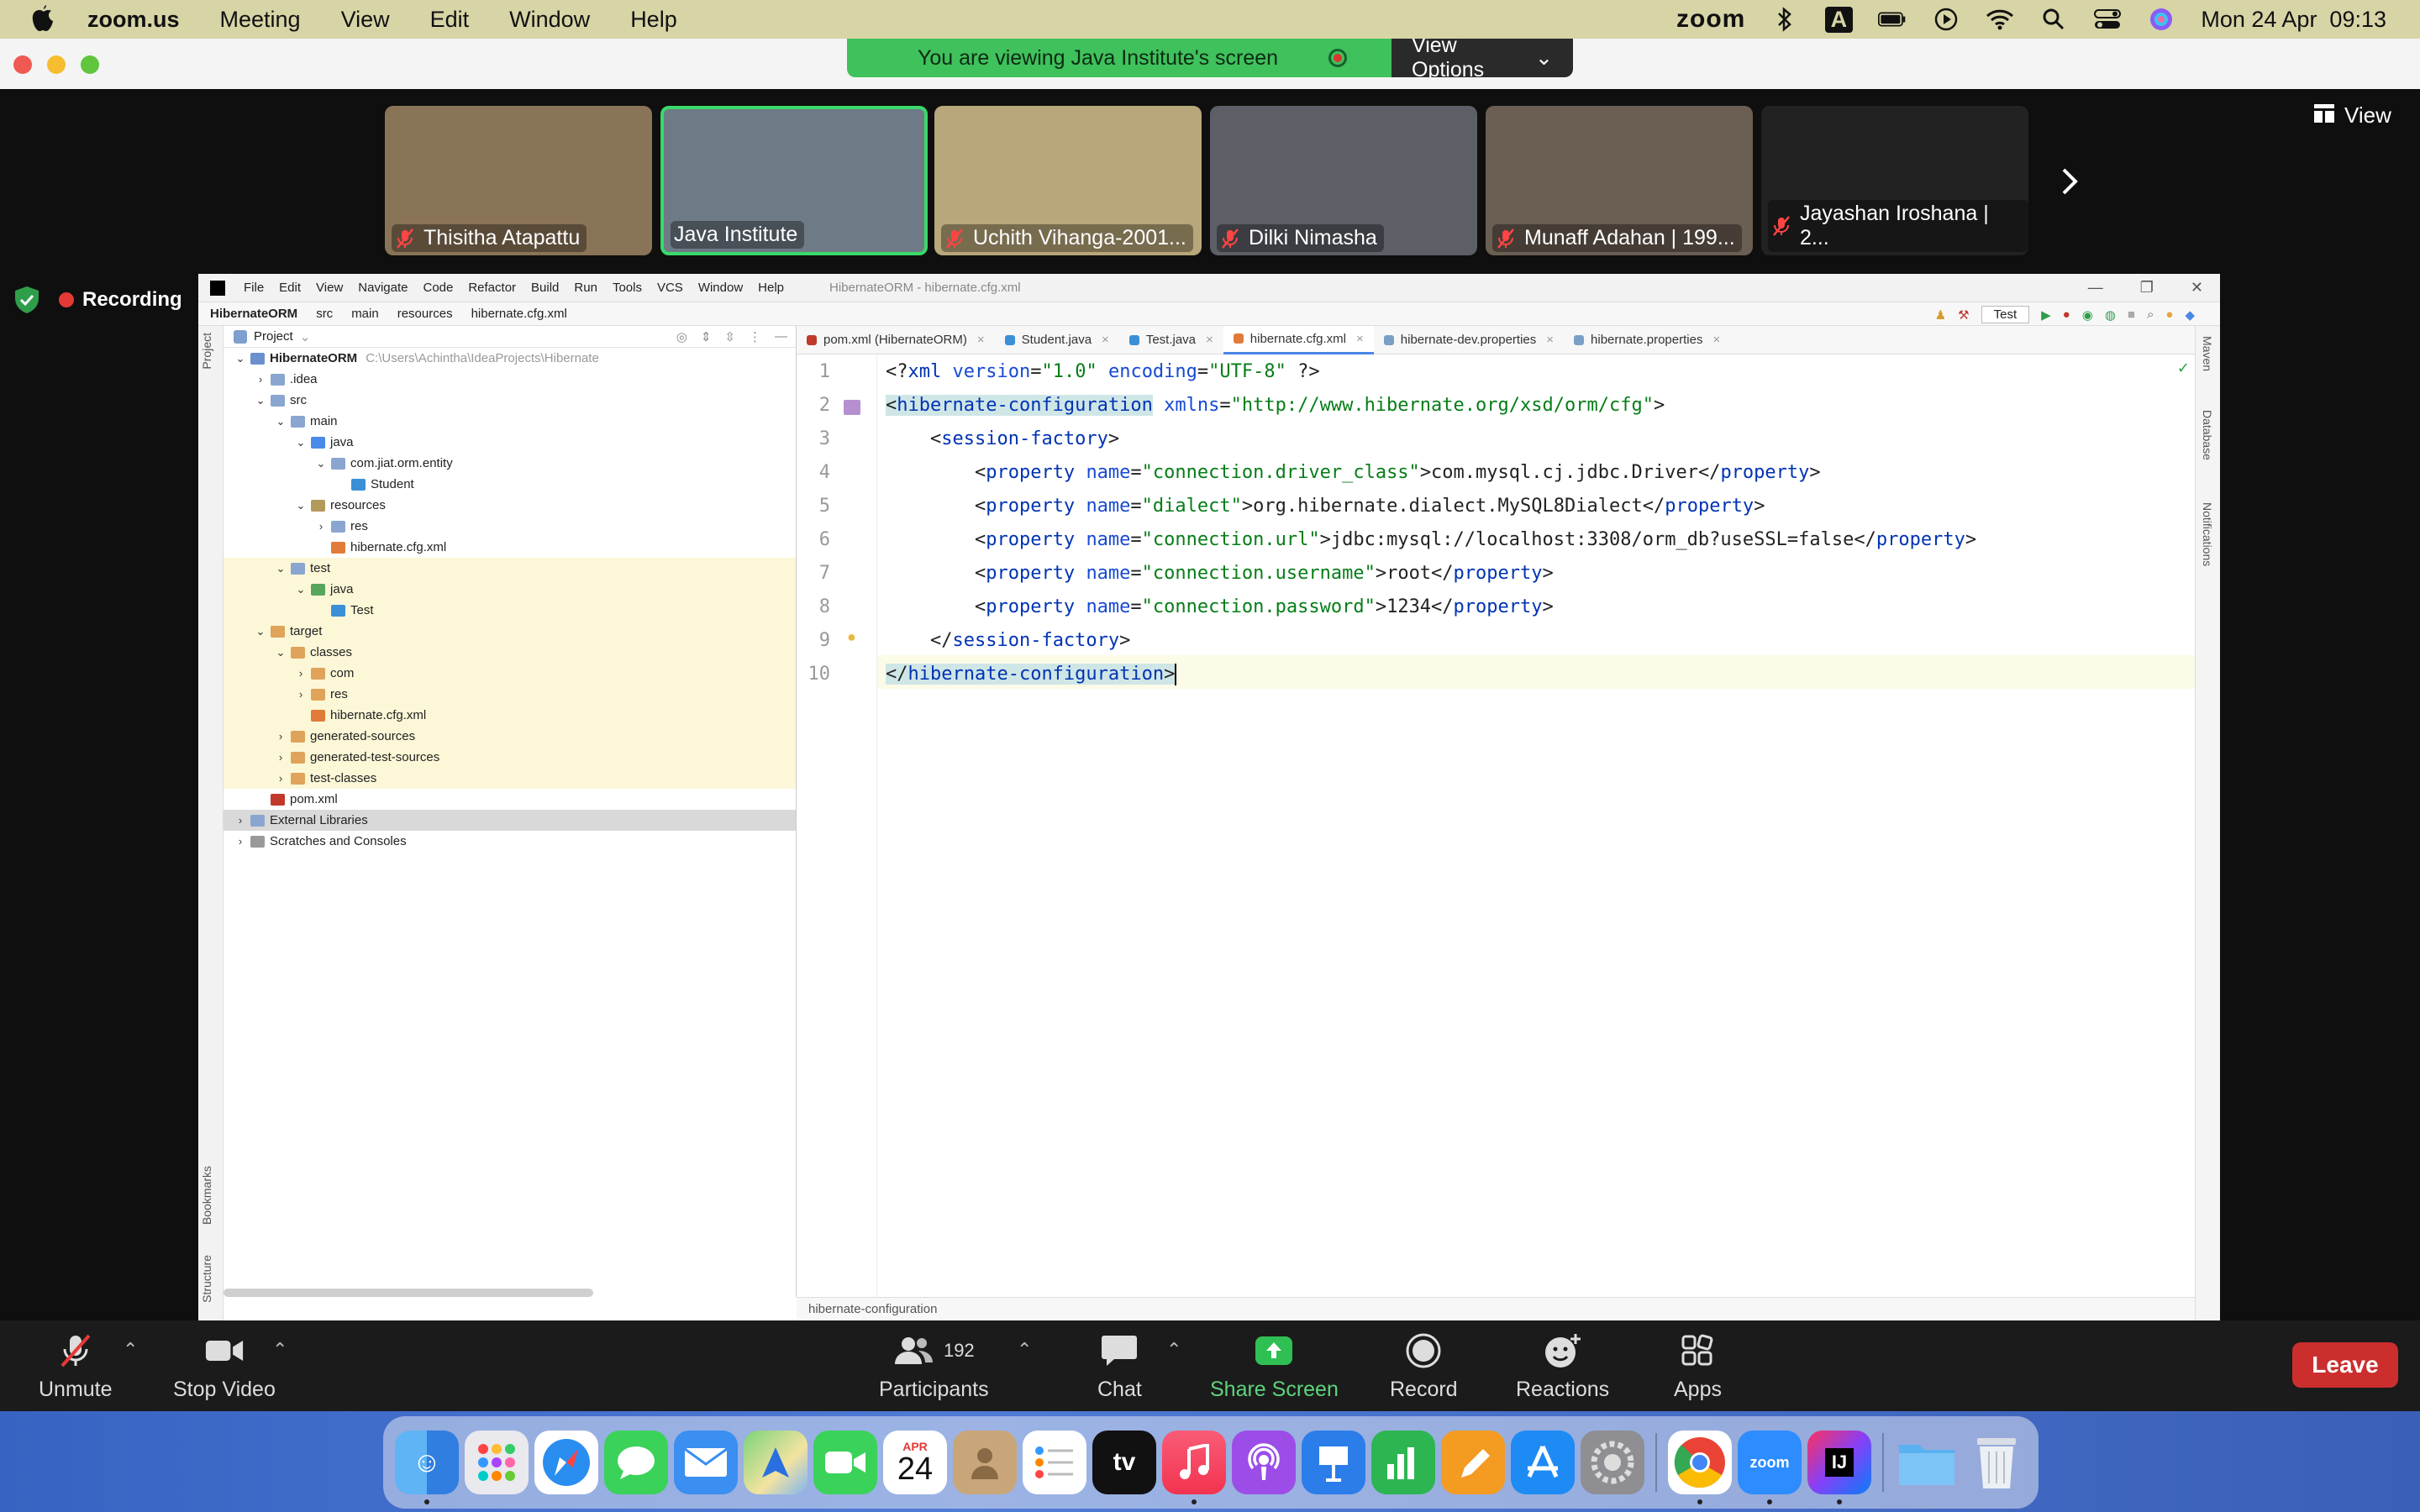  I want to click on dock-intellij-icon: IJ, so click(1839, 1467).